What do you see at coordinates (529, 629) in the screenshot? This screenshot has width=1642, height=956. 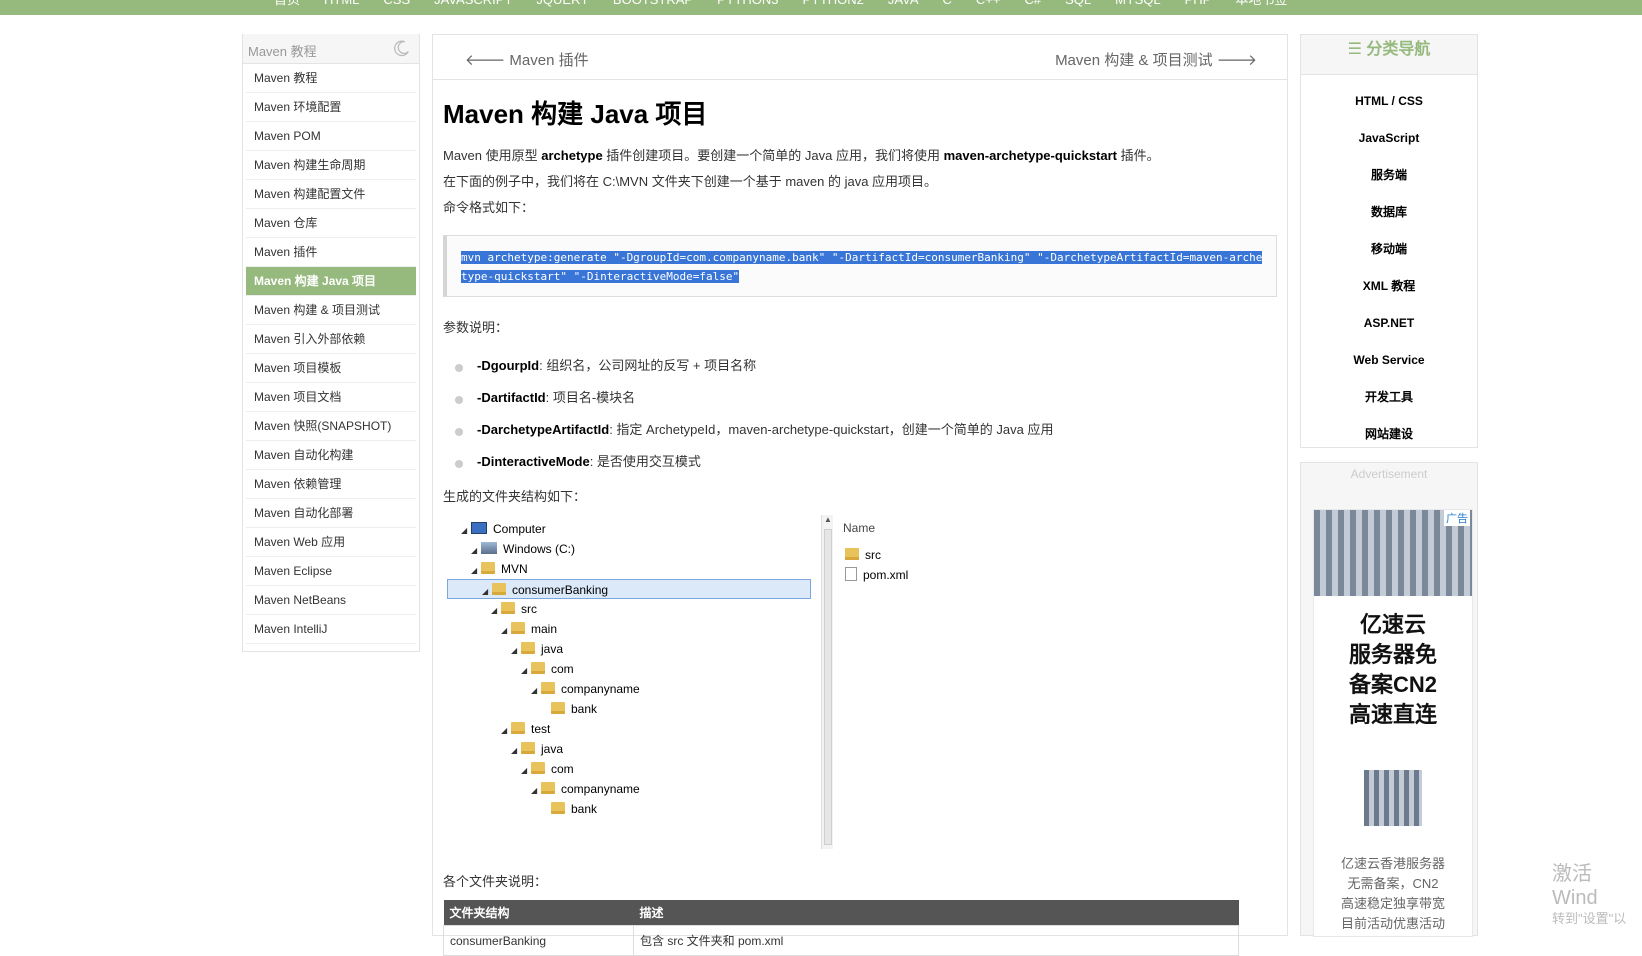 I see `tree-node: ◢ main` at bounding box center [529, 629].